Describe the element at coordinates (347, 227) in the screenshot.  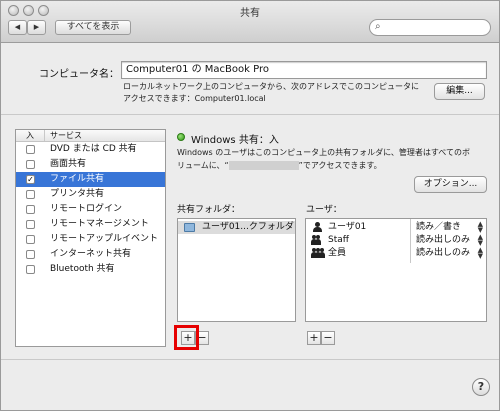
I see `user-name: ユーザ01` at that location.